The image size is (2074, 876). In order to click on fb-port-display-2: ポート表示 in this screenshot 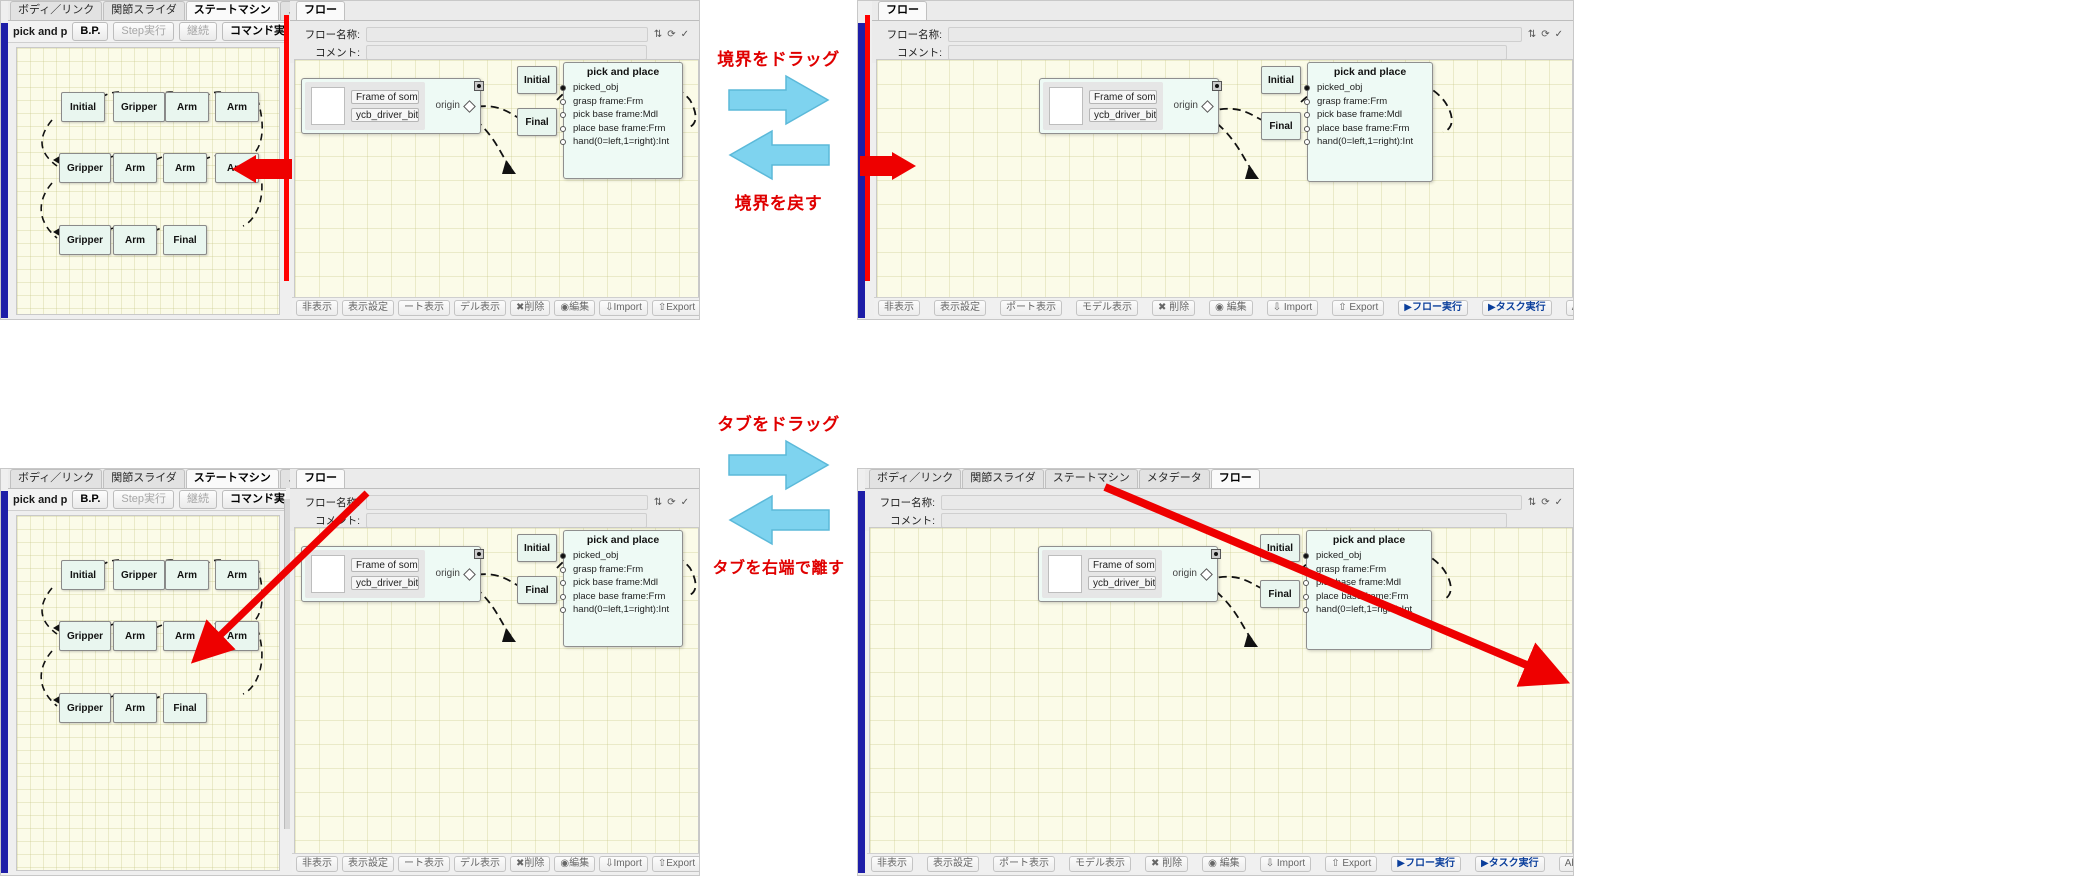, I will do `click(1031, 307)`.